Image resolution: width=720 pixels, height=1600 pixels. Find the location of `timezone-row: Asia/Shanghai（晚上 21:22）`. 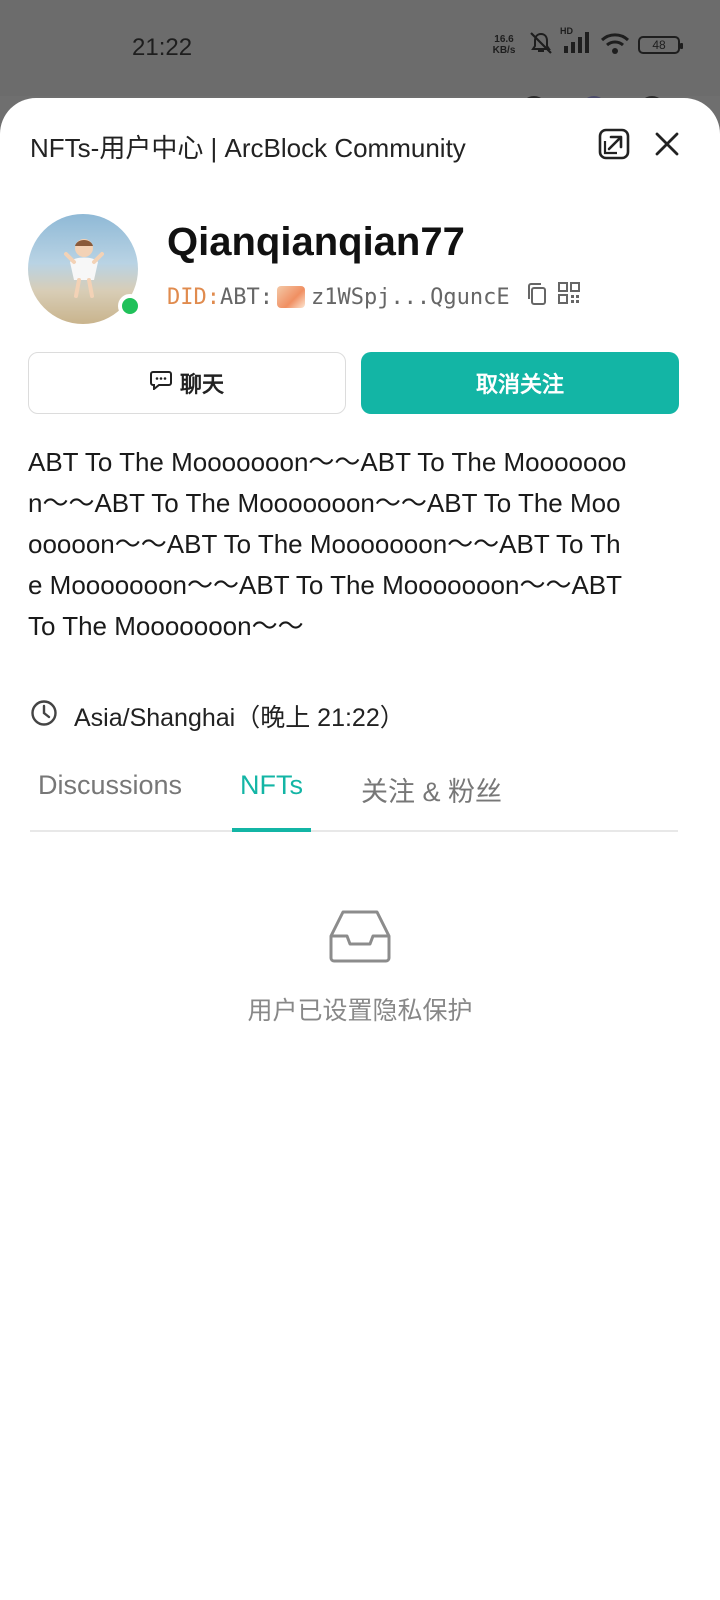

timezone-row: Asia/Shanghai（晚上 21:22） is located at coordinates (217, 716).